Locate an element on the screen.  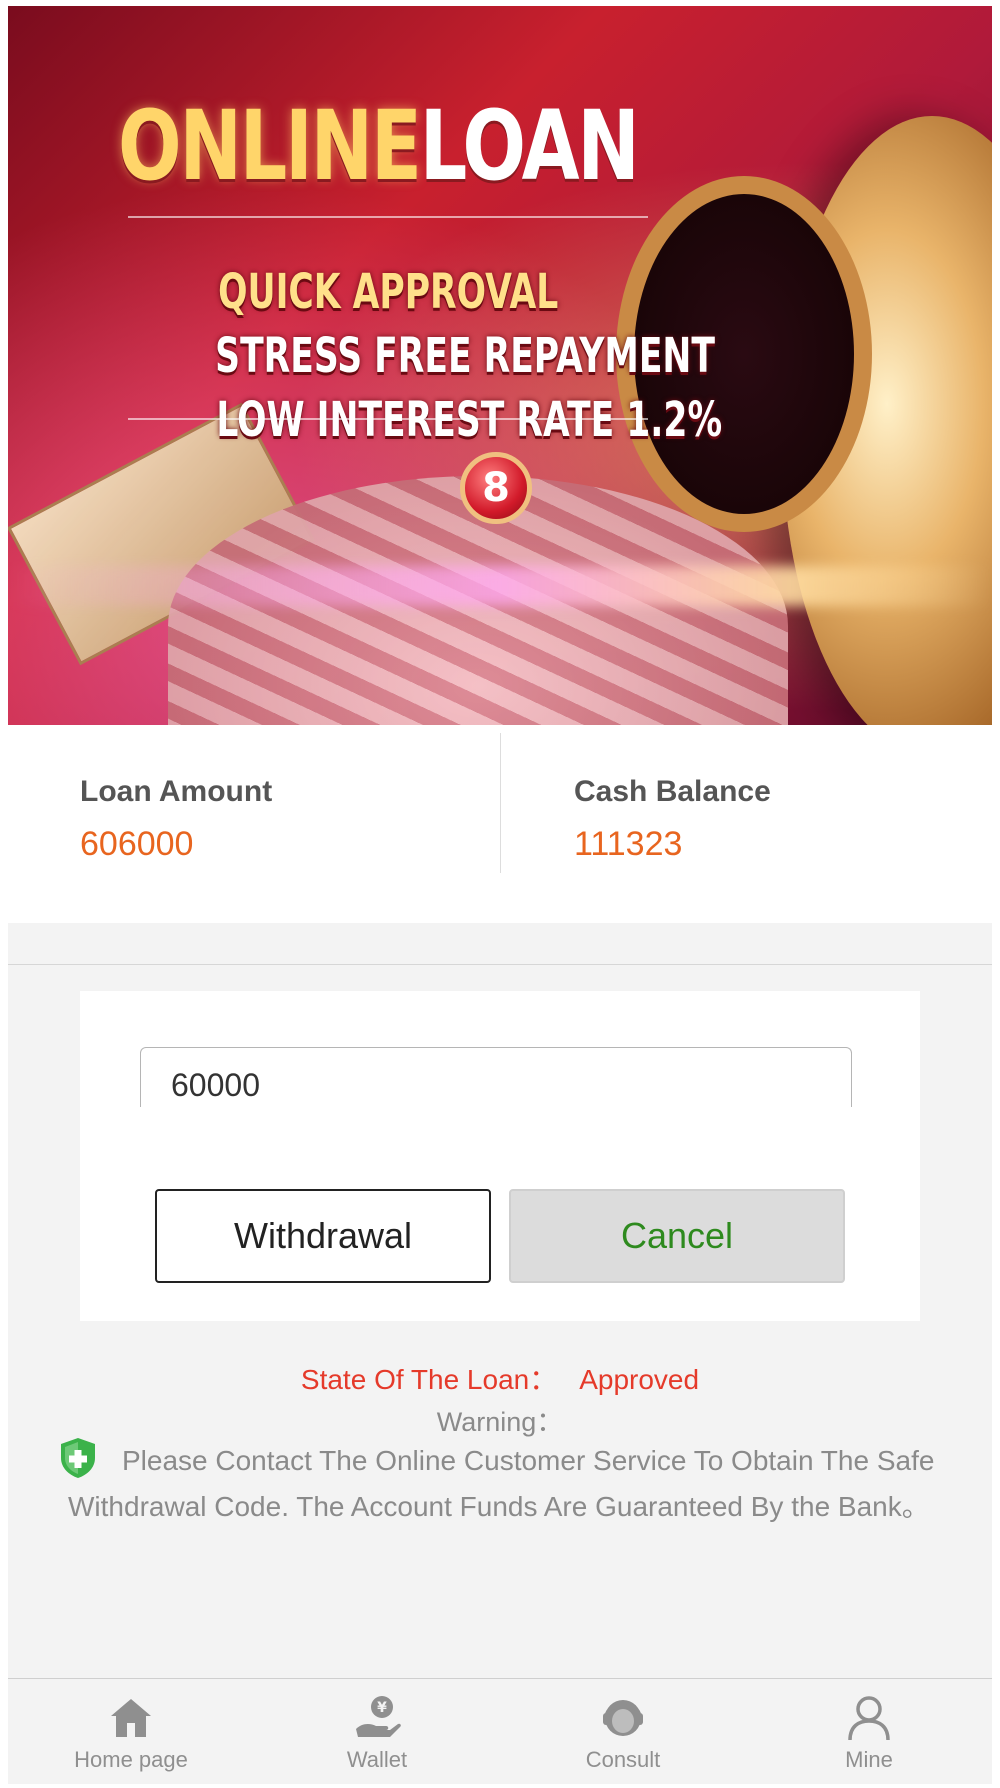
customer-service-icon is located at coordinates (623, 1718).